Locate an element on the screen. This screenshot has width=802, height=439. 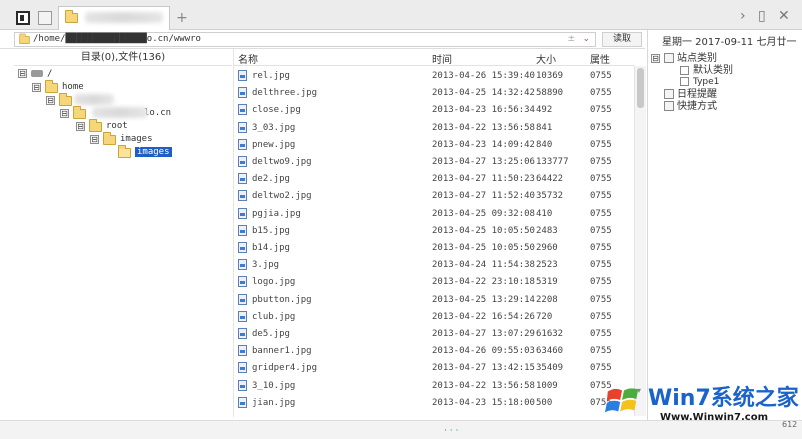
tree-node-home: ⊟ home is located at coordinates (58, 86).